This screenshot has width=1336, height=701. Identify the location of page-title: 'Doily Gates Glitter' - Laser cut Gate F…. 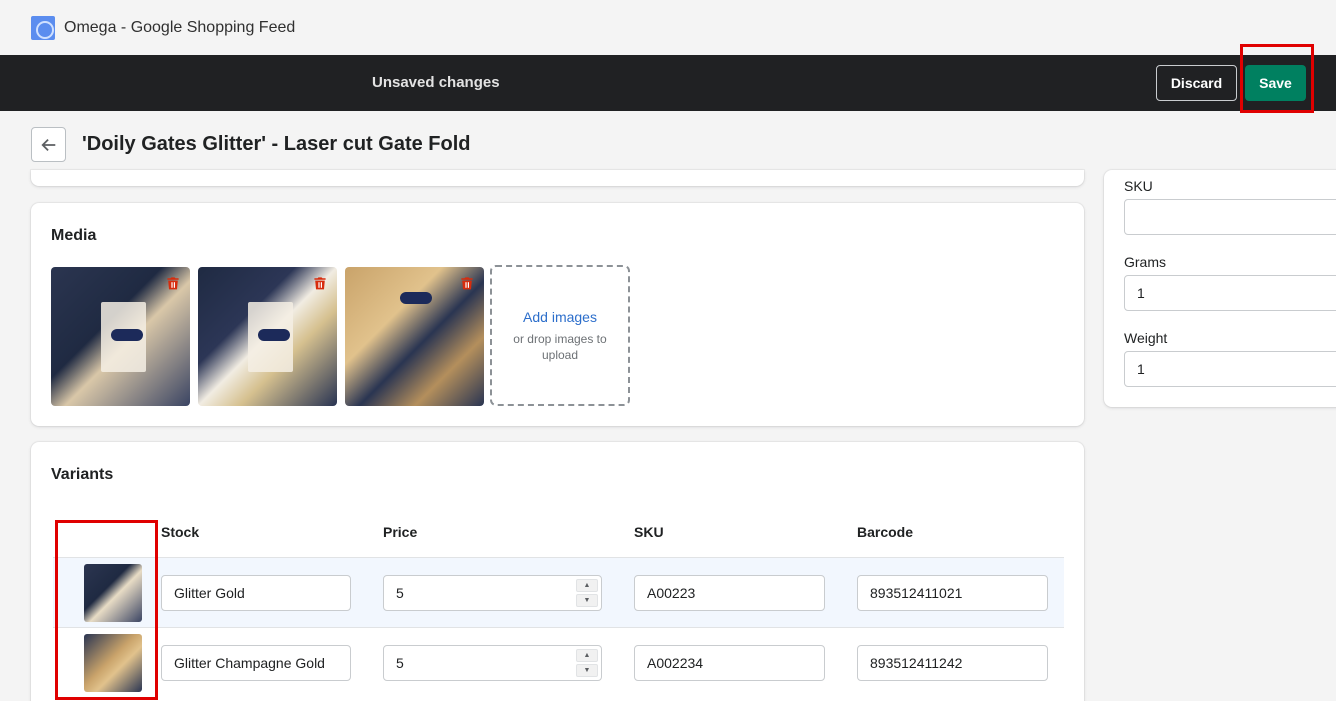
(276, 144).